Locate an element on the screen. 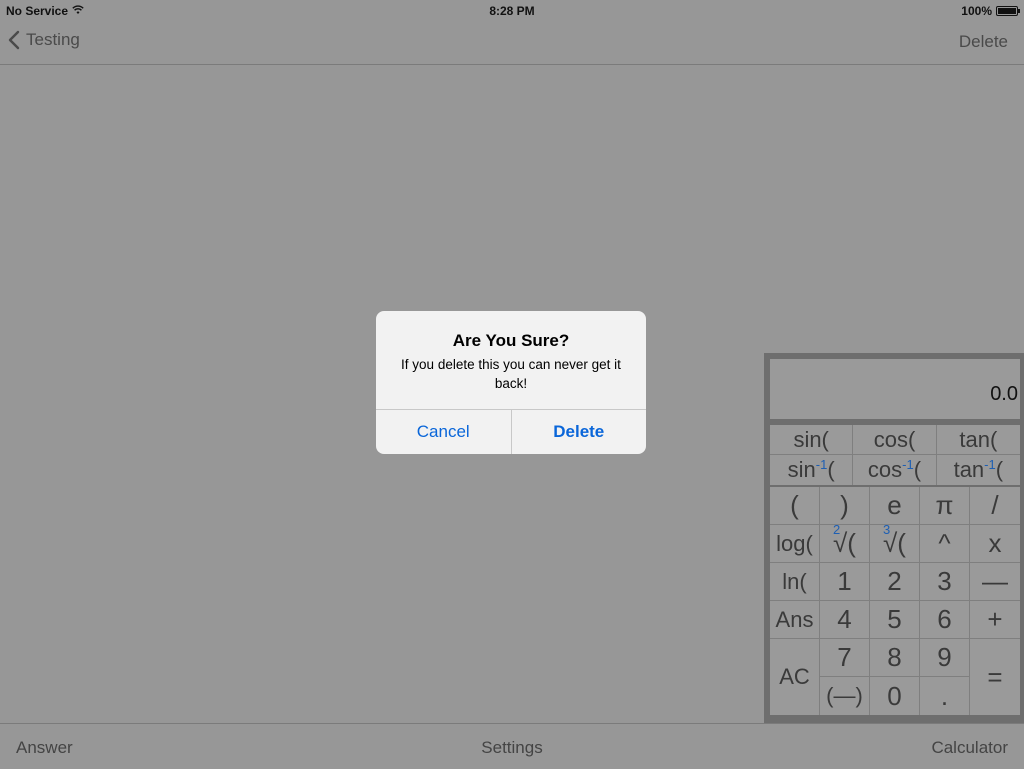 The height and width of the screenshot is (769, 1024). cos-label: cos( is located at coordinates (894, 439).